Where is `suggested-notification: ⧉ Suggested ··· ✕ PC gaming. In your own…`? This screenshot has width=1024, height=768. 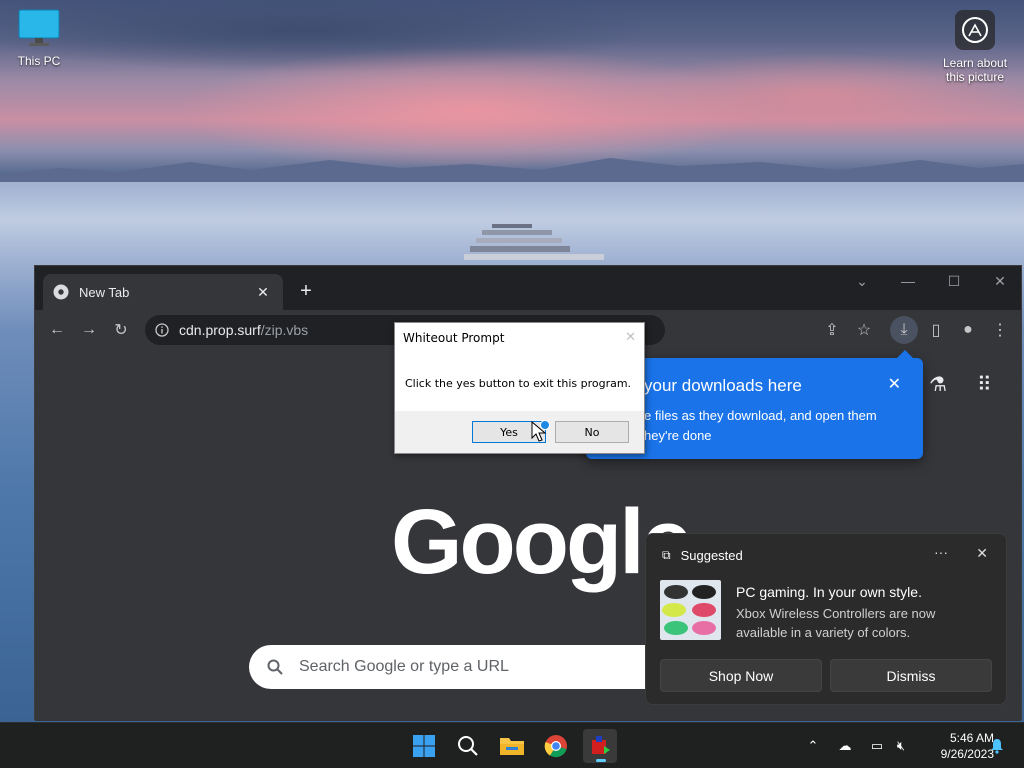 suggested-notification: ⧉ Suggested ··· ✕ PC gaming. In your own… is located at coordinates (826, 619).